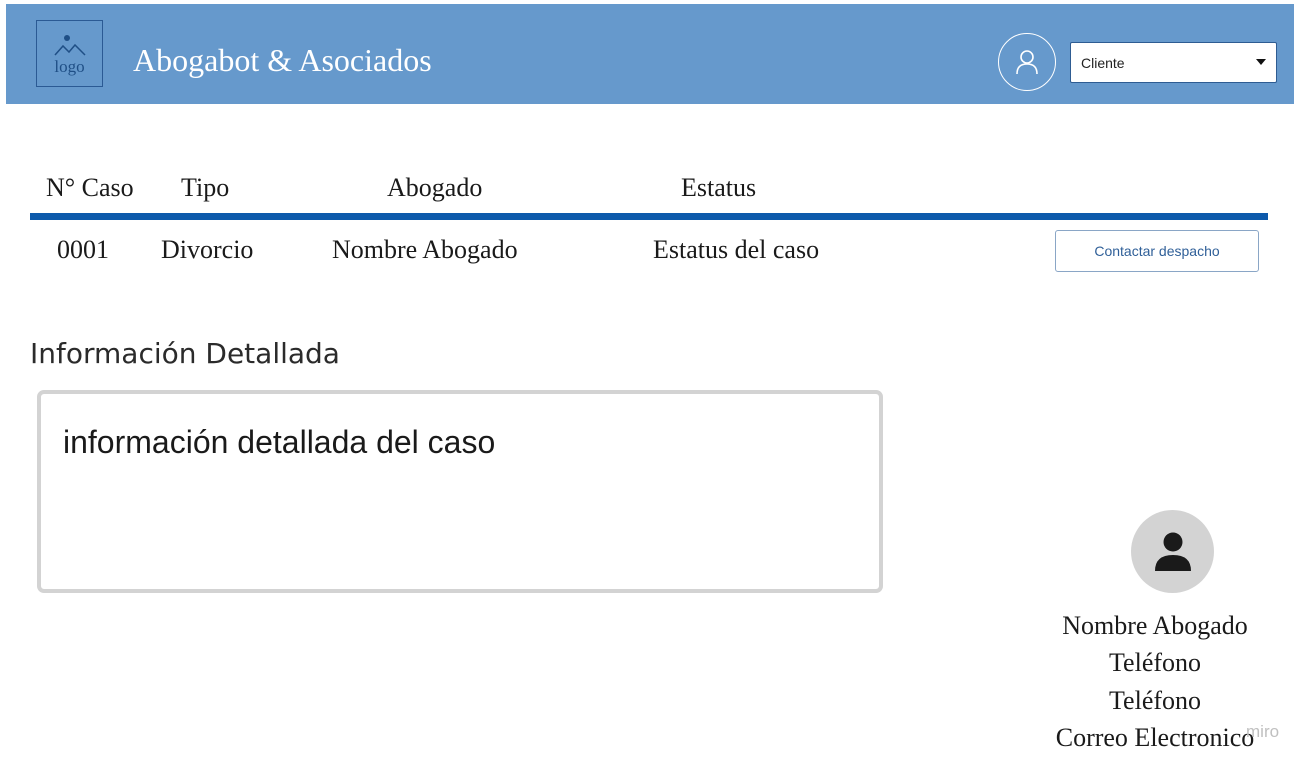 The height and width of the screenshot is (770, 1297). Describe the element at coordinates (1261, 62) in the screenshot. I see `chevron-down-icon` at that location.